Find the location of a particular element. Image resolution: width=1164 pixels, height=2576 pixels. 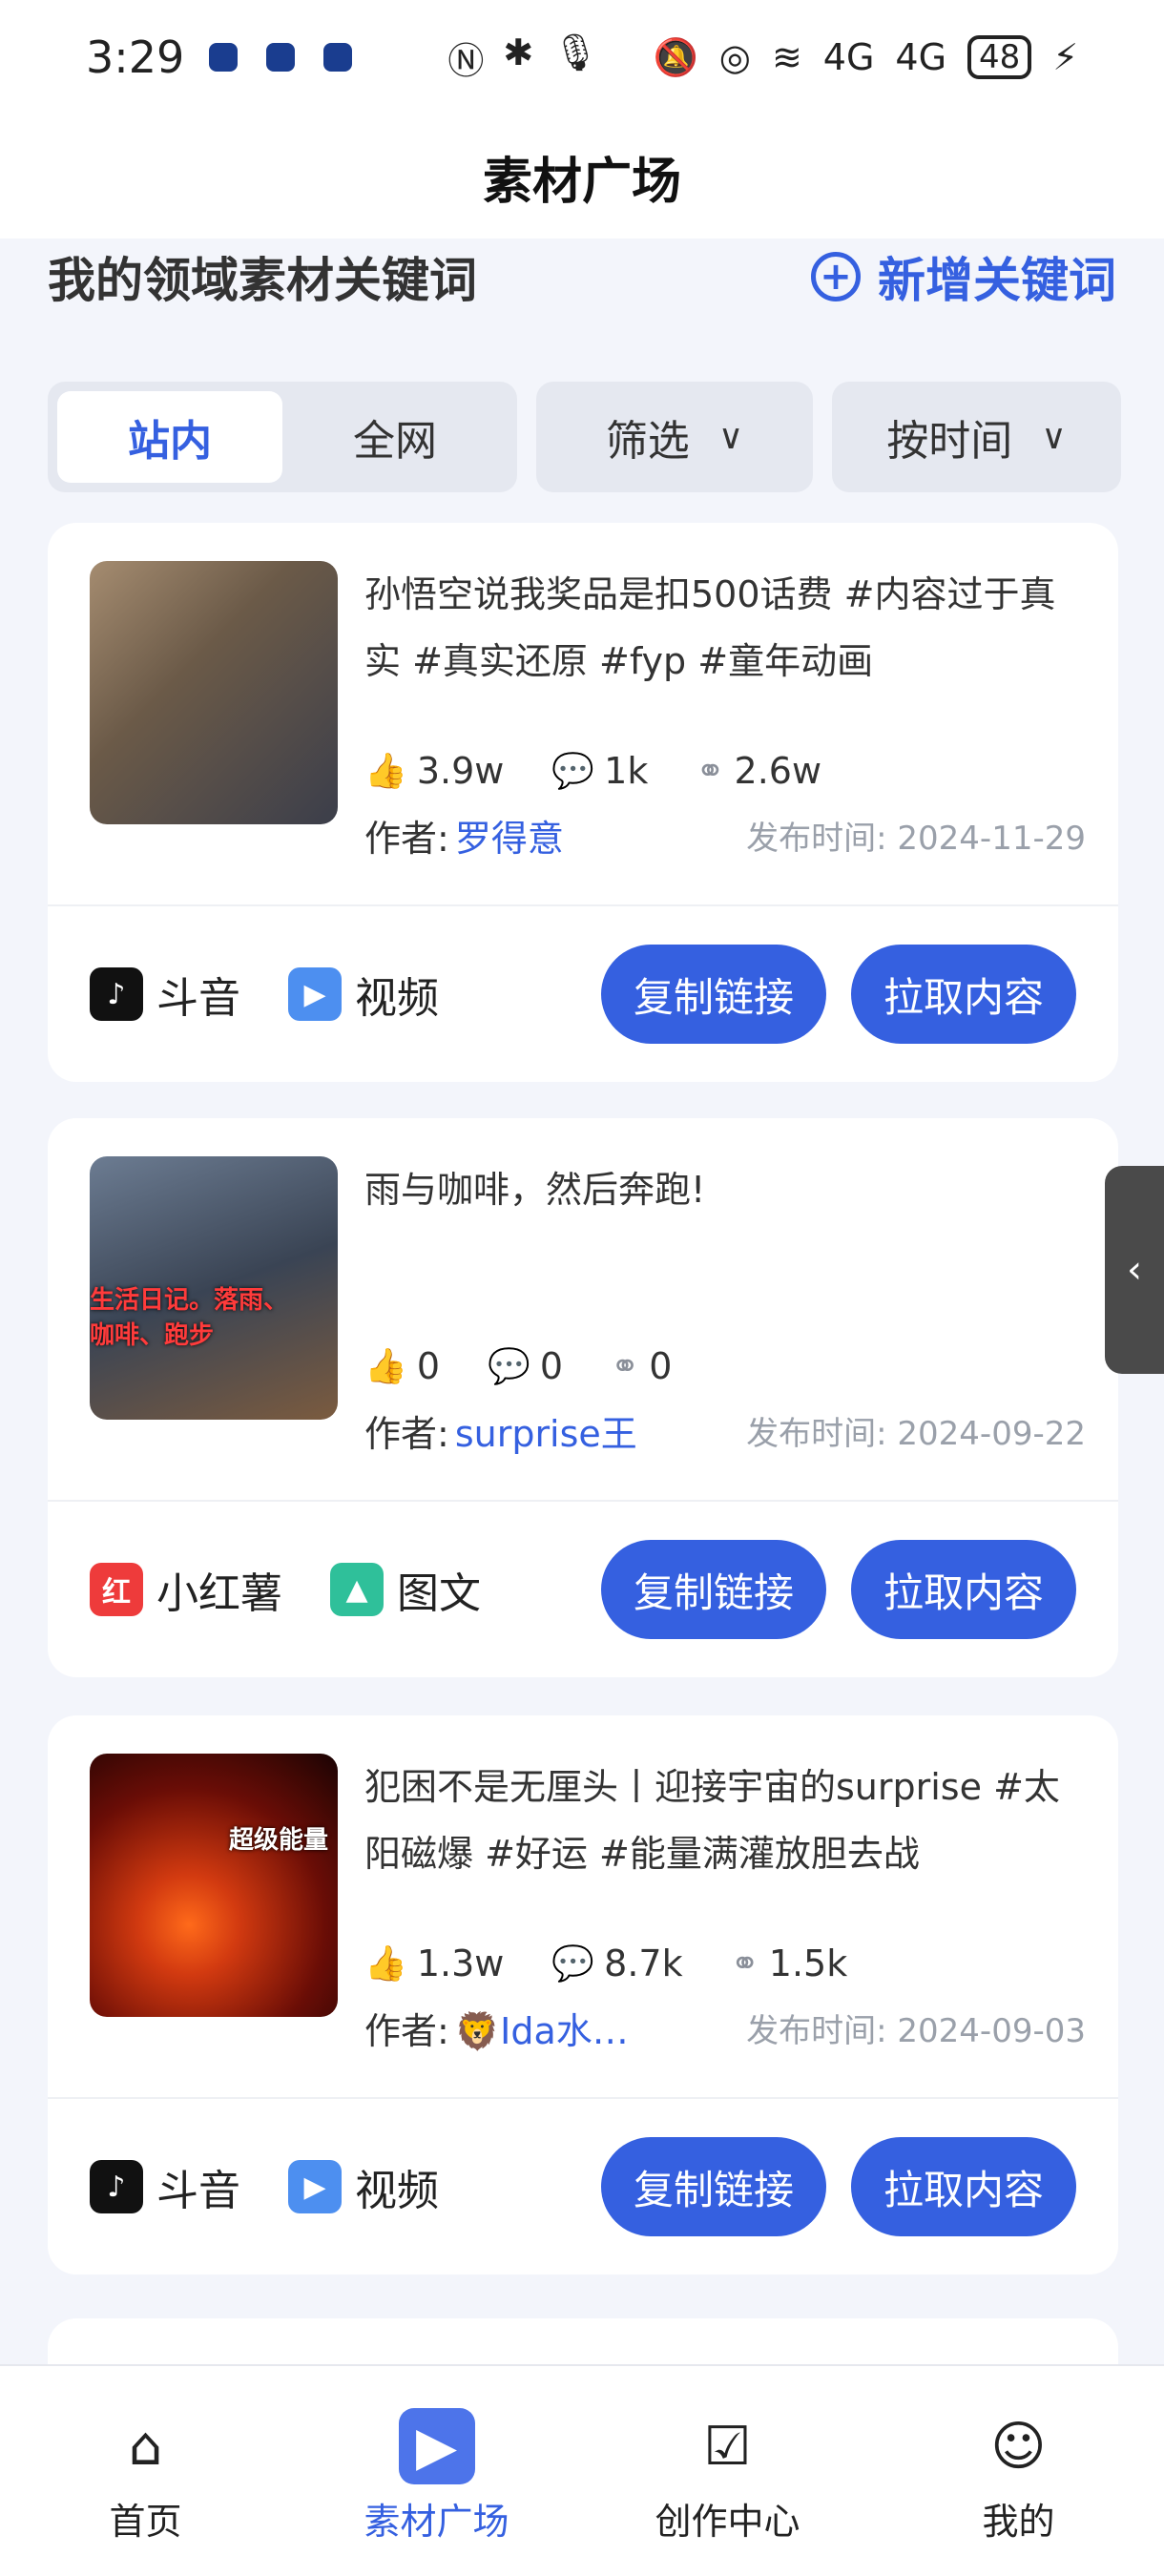

page-header: 素材广场 is located at coordinates (582, 176).